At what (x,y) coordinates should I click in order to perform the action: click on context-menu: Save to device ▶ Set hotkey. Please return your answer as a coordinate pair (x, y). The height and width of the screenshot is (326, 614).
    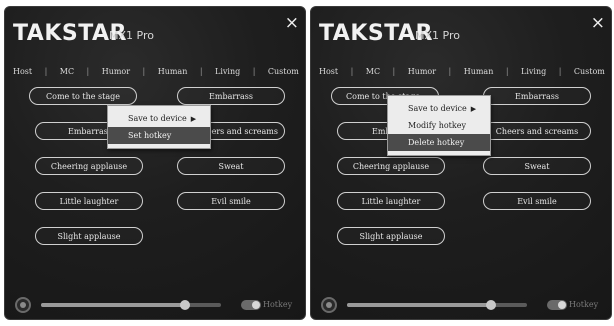
    Looking at the image, I should click on (159, 127).